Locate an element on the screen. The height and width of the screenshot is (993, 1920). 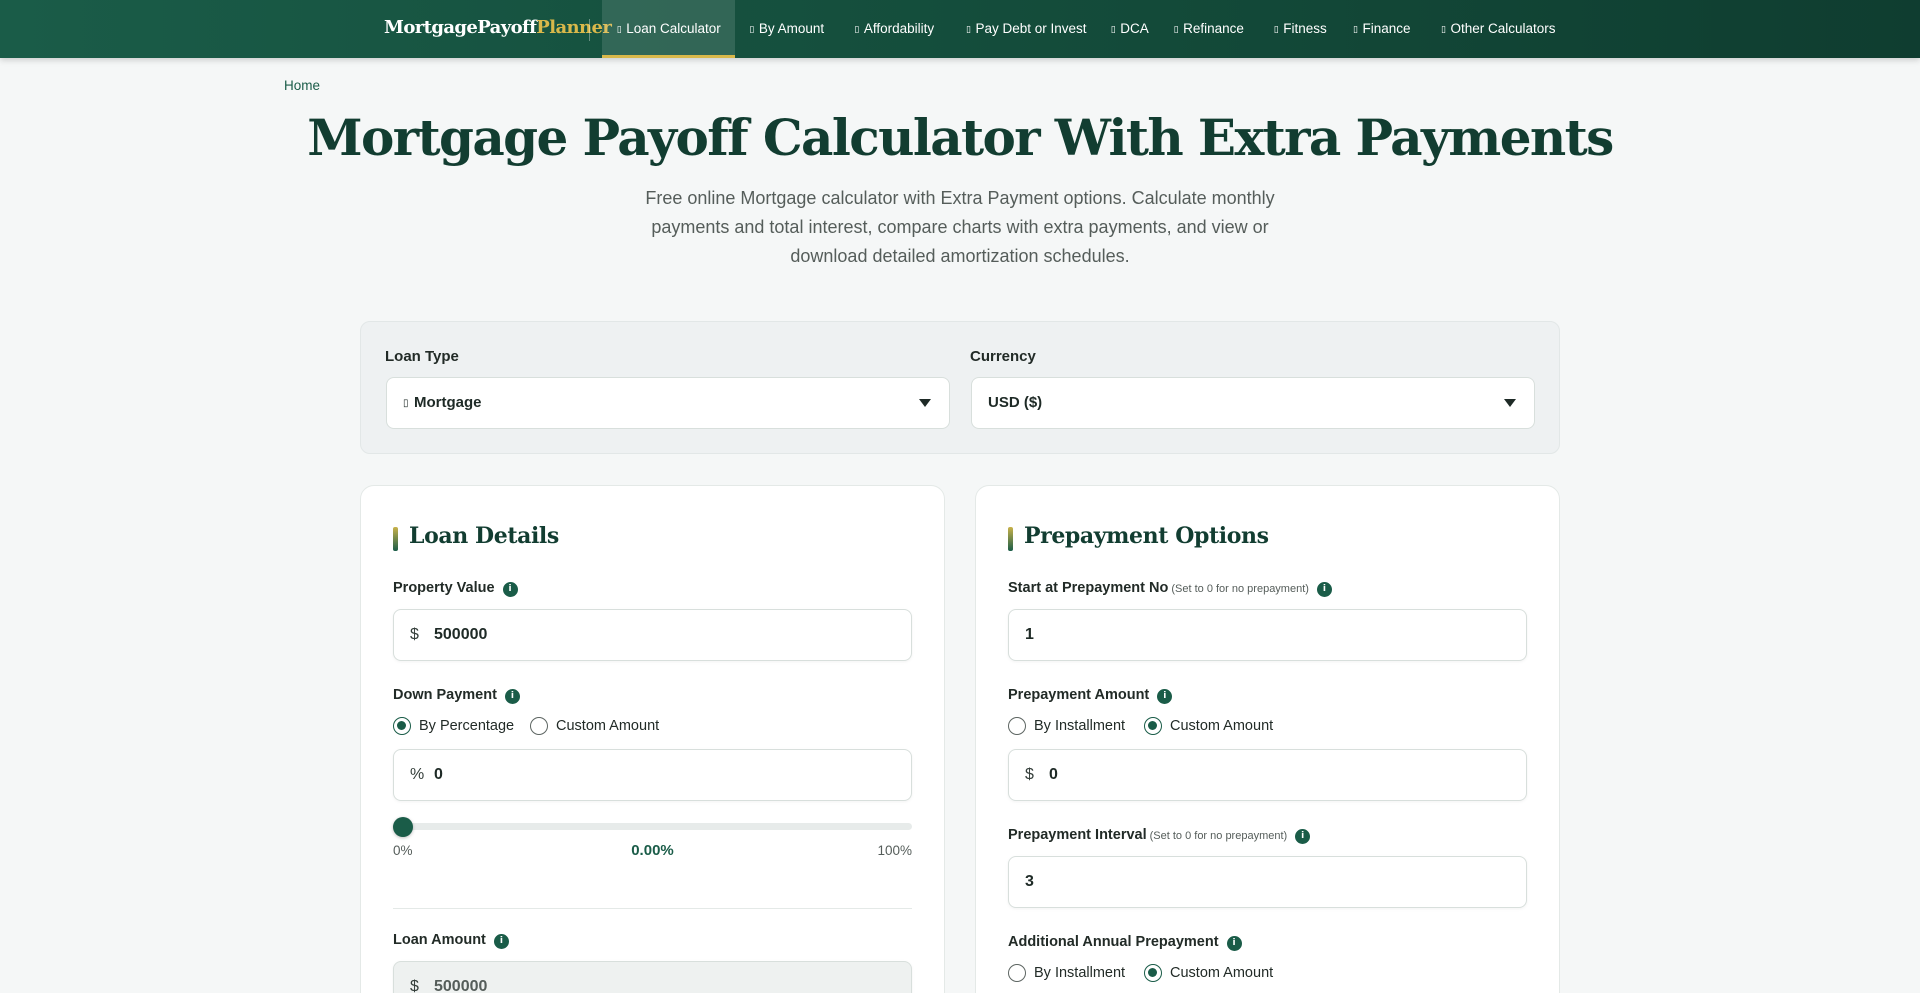
nav-item-pay-debt-or-invest: ▯ Pay Debt or Invest is located at coordinates (1026, 29).